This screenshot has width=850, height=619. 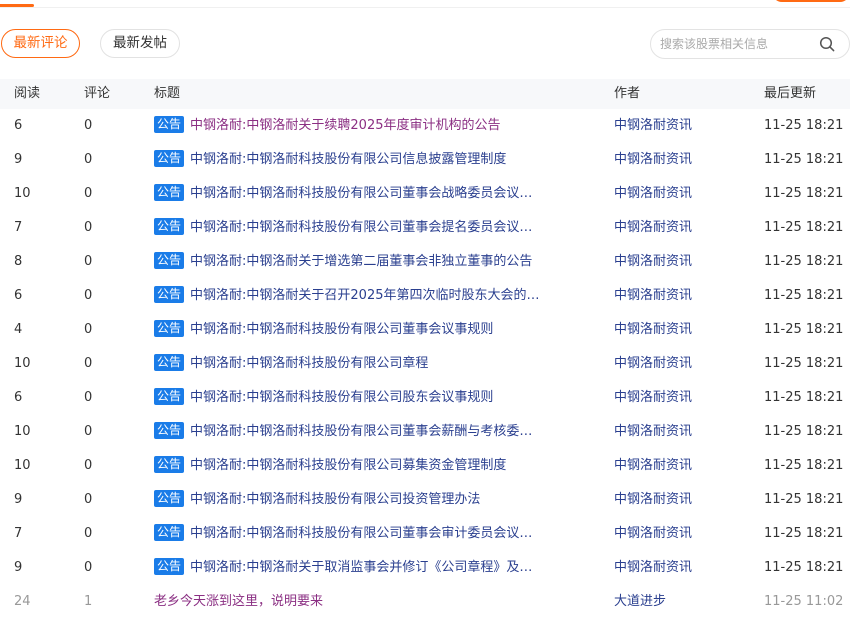 I want to click on post-title-link: 中钢洛耐:中钢洛耐科技股份有限公司信息披露管理制度, so click(x=348, y=159).